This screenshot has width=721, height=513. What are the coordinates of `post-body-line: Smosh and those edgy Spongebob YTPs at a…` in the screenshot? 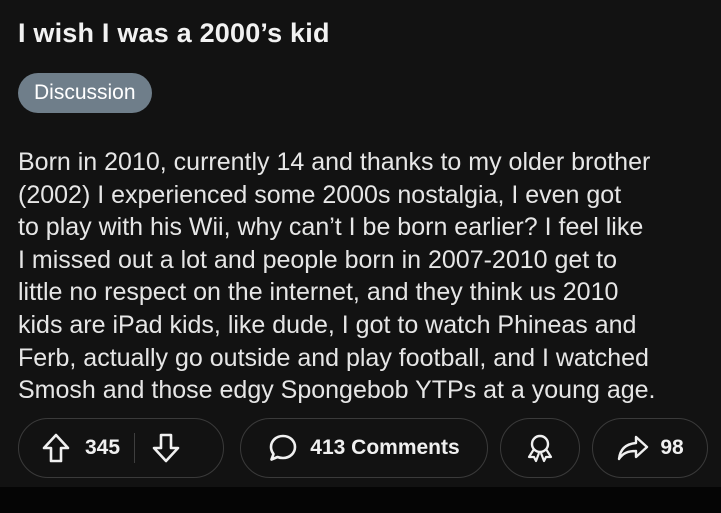 It's located at (337, 390).